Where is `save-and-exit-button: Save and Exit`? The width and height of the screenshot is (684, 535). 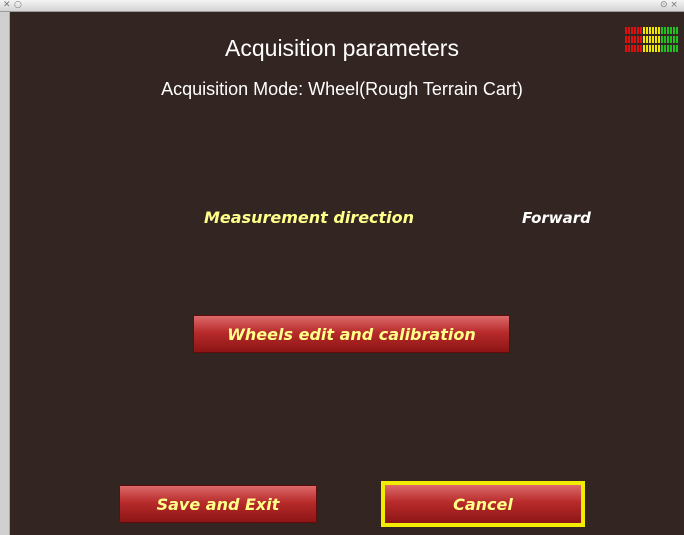 save-and-exit-button: Save and Exit is located at coordinates (218, 504).